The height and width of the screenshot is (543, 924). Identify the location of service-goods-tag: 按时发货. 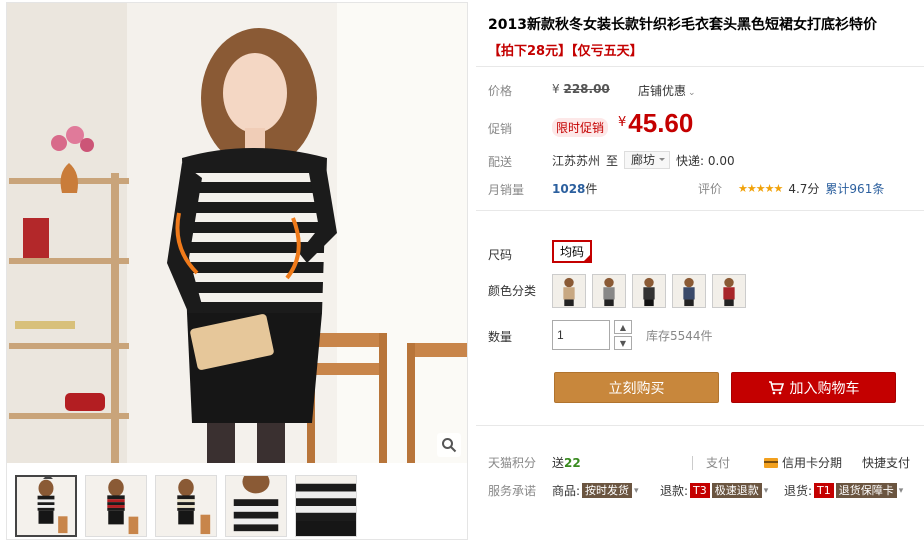
(607, 490).